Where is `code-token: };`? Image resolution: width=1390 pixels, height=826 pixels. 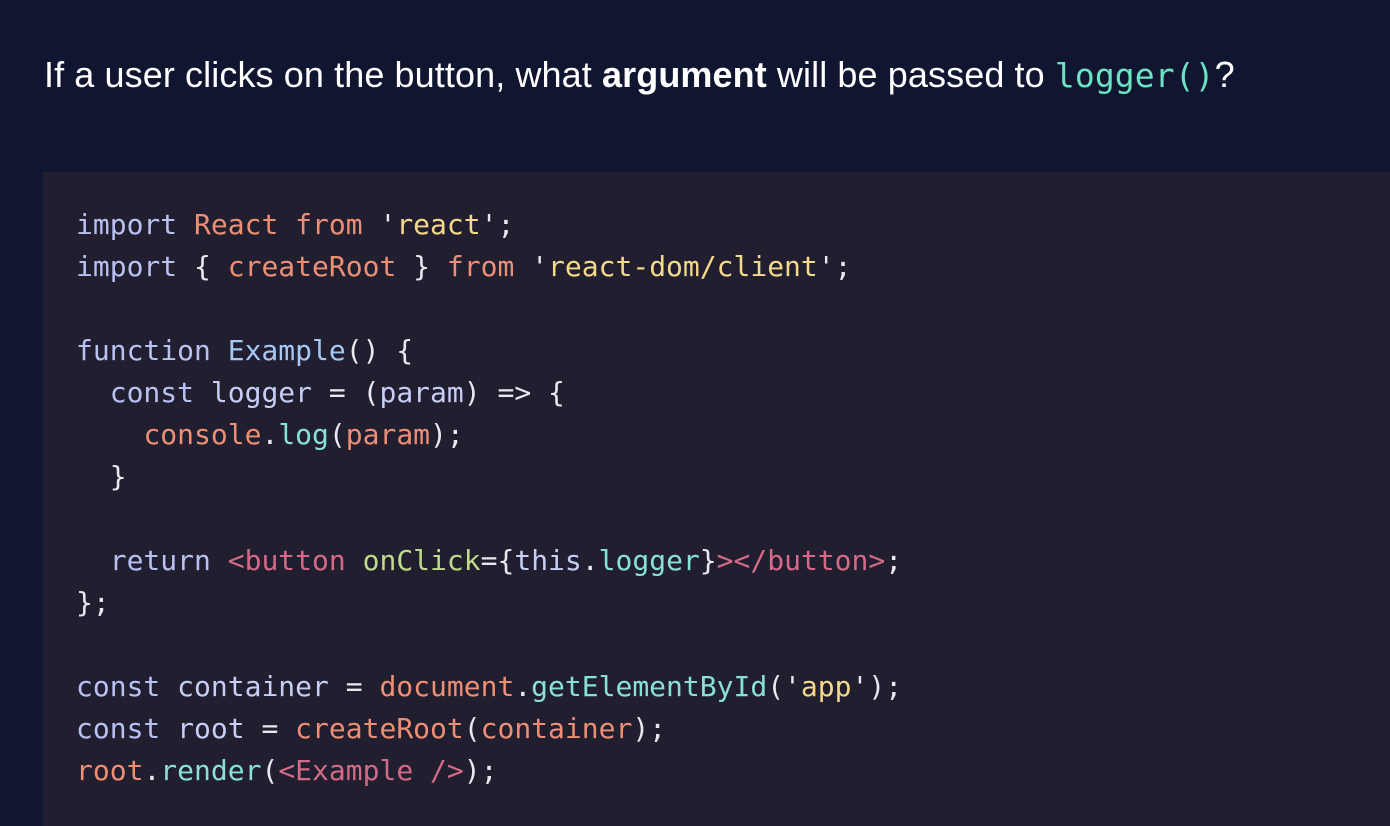 code-token: }; is located at coordinates (93, 602).